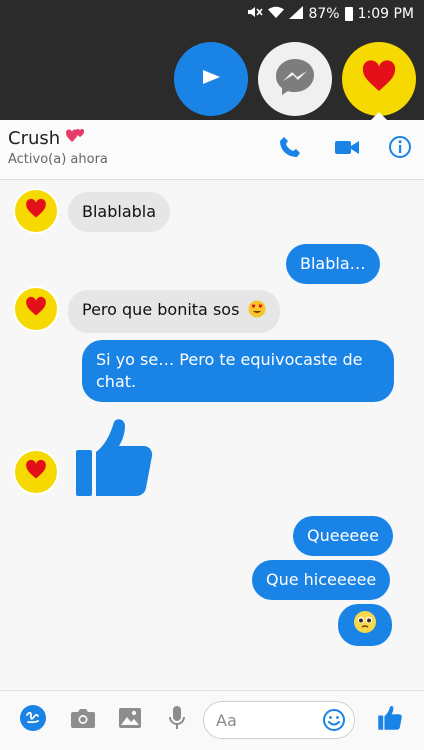  What do you see at coordinates (119, 212) in the screenshot?
I see `message-bubble-incoming: Blablabla` at bounding box center [119, 212].